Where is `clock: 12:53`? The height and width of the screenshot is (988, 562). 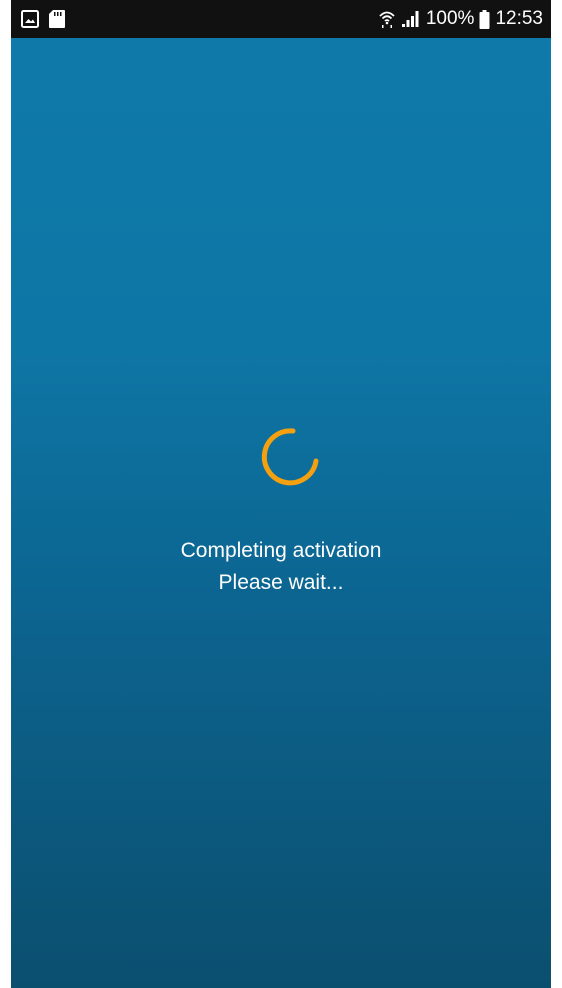 clock: 12:53 is located at coordinates (519, 18).